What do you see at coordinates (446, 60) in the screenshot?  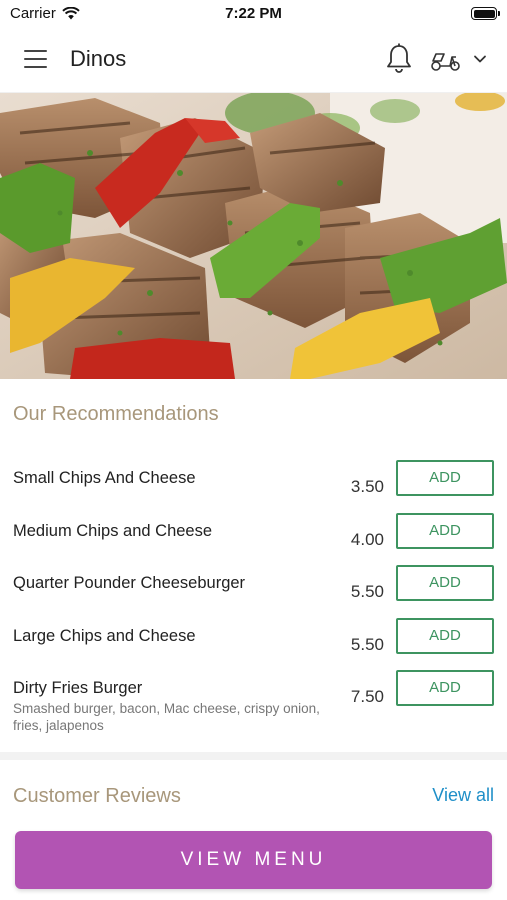 I see `scooter-icon` at bounding box center [446, 60].